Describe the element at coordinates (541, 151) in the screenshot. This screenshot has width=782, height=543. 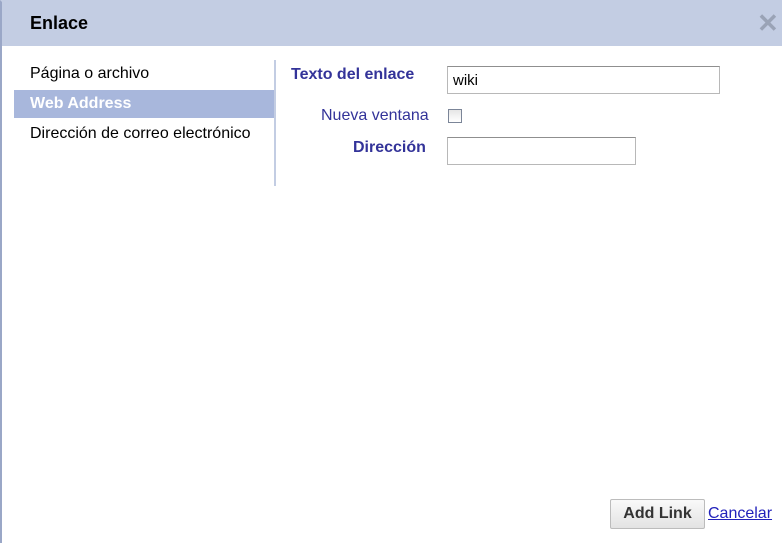
I see `address-input` at that location.